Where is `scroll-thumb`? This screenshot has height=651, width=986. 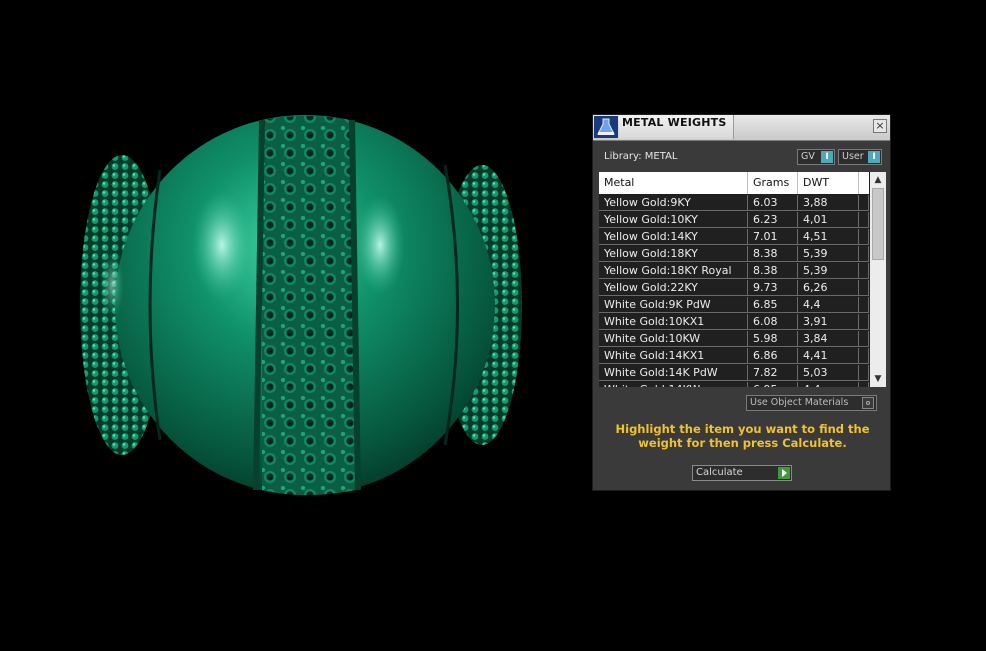 scroll-thumb is located at coordinates (878, 224).